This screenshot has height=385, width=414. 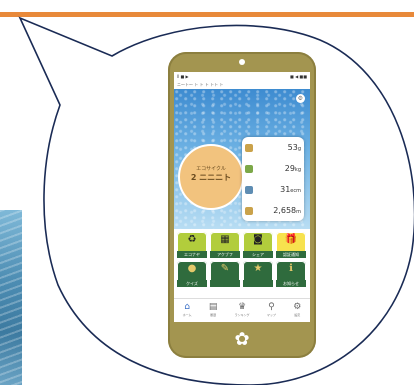 What do you see at coordinates (213, 315) in the screenshot?
I see `tab-label: 履歴` at bounding box center [213, 315].